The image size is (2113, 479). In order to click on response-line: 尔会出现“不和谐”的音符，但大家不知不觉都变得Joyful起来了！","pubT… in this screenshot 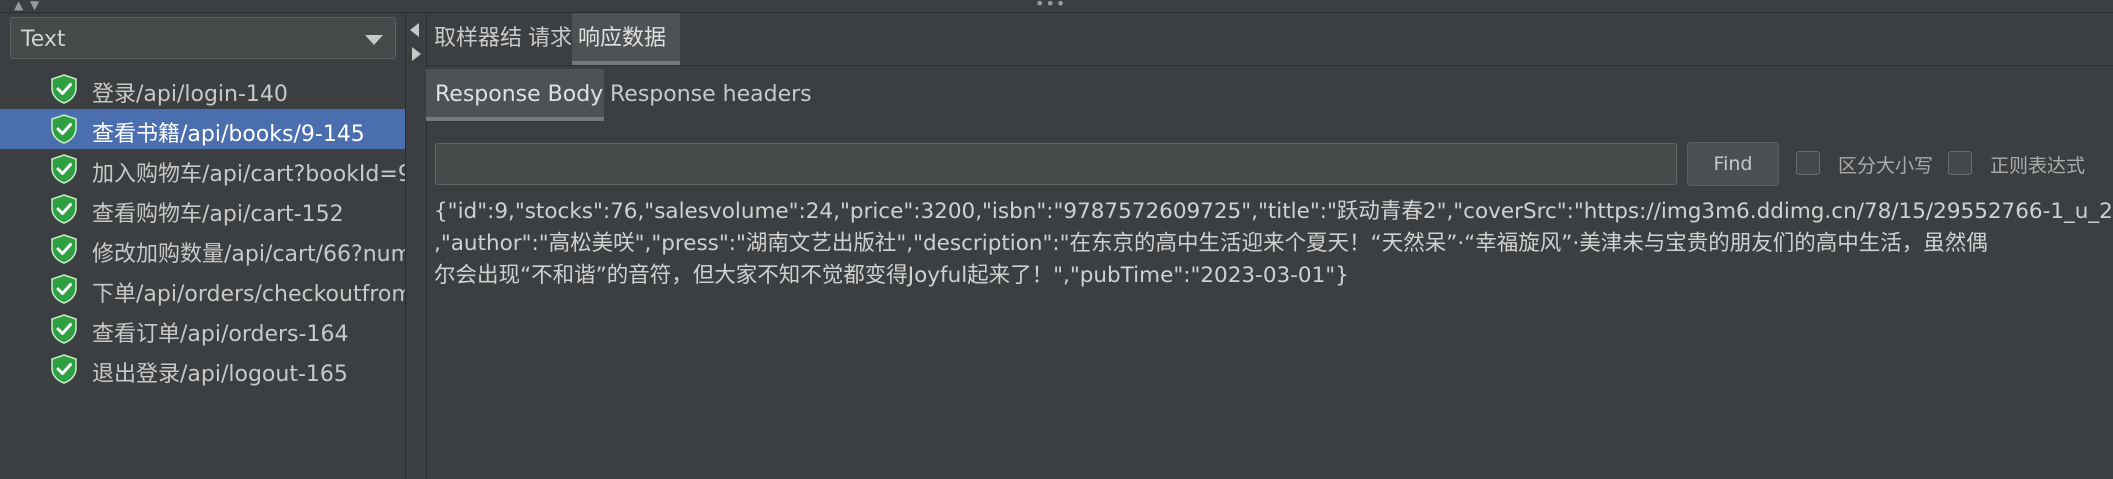, I will do `click(891, 275)`.